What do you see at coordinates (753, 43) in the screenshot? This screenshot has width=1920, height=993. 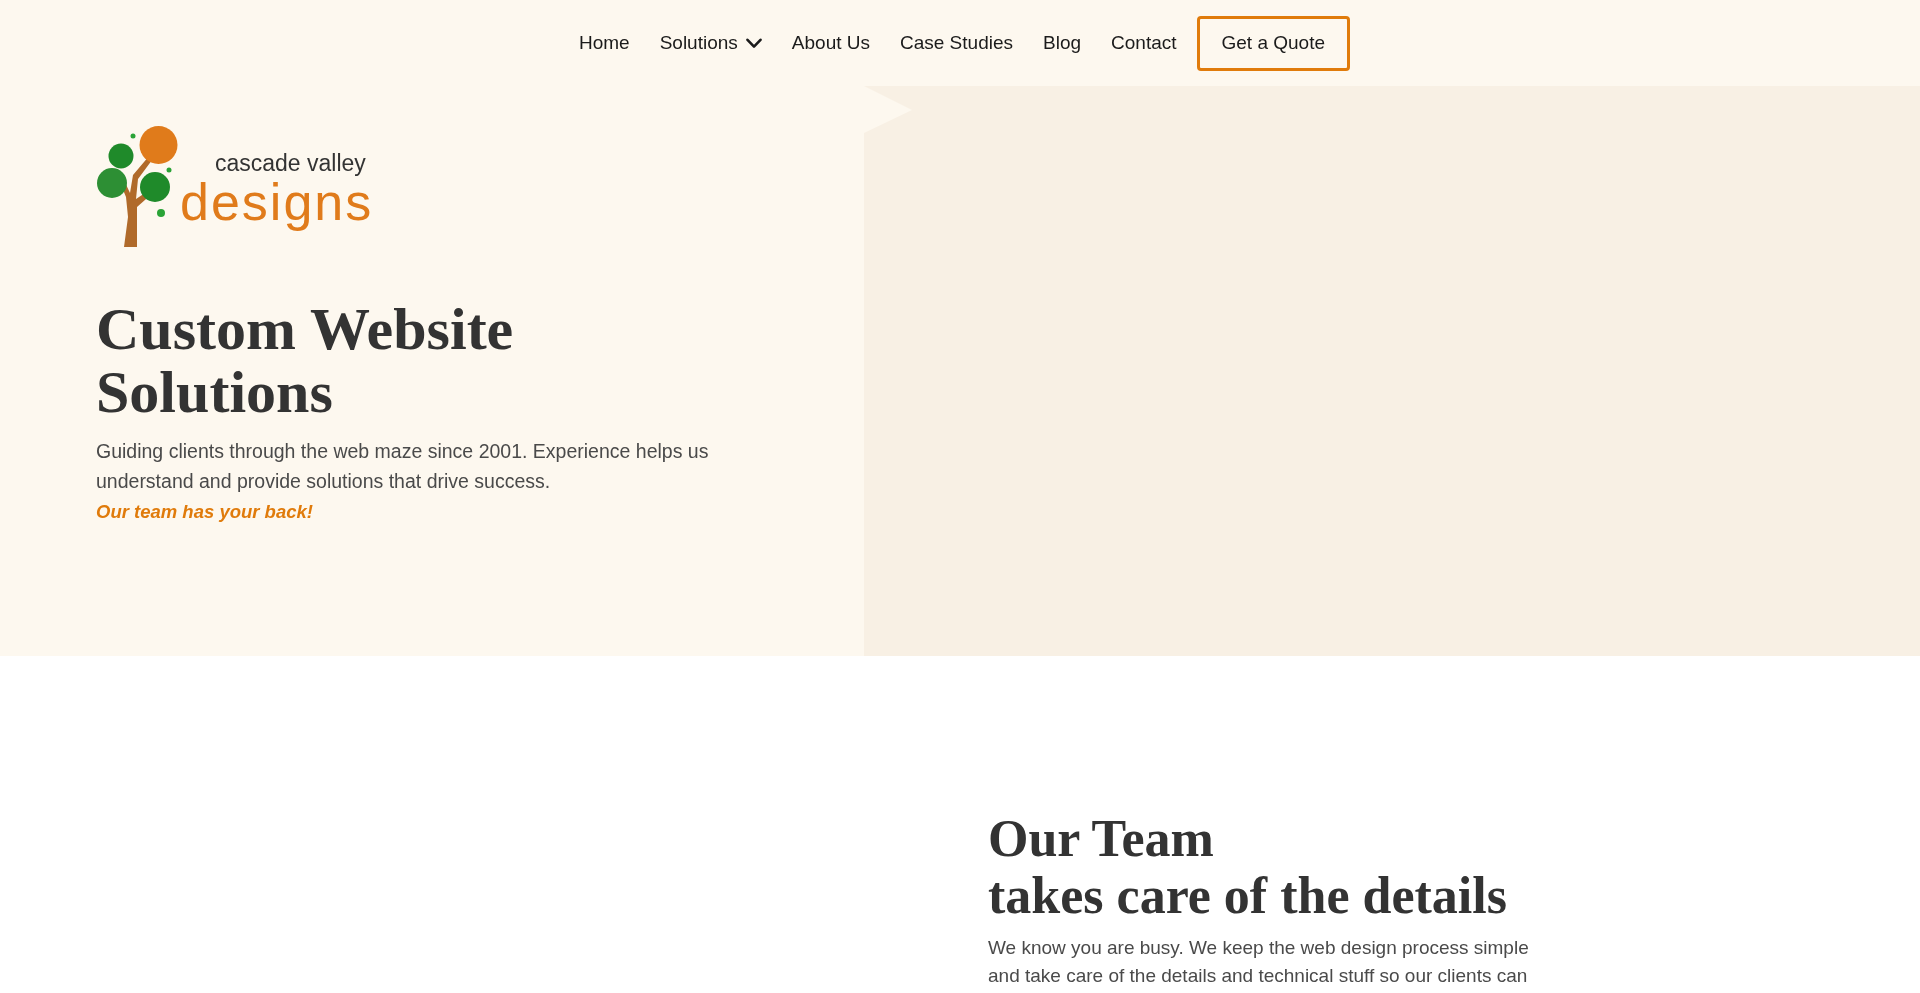 I see `chevron-down-icon` at bounding box center [753, 43].